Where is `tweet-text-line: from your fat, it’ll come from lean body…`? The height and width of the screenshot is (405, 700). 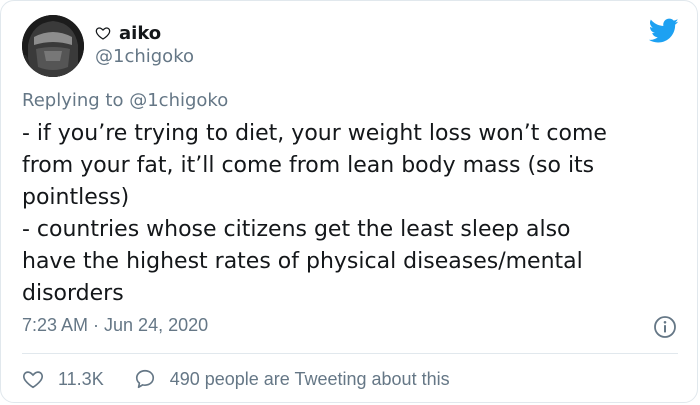
tweet-text-line: from your fat, it’ll come from lean body… is located at coordinates (308, 165).